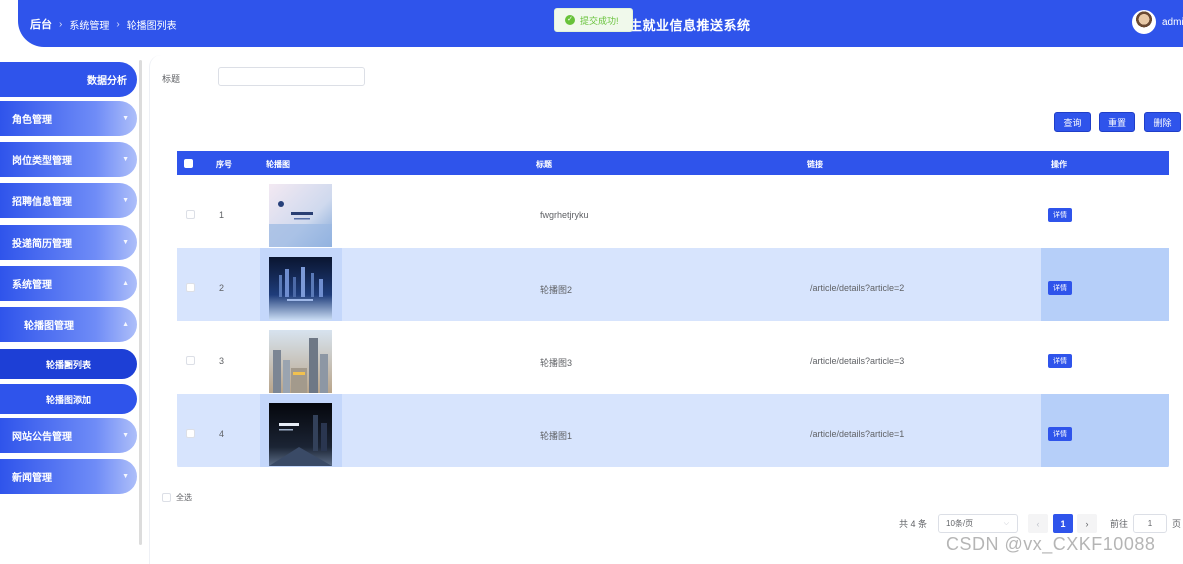  Describe the element at coordinates (42, 244) in the screenshot. I see `sidebar-item-label: 投递简历管理` at that location.